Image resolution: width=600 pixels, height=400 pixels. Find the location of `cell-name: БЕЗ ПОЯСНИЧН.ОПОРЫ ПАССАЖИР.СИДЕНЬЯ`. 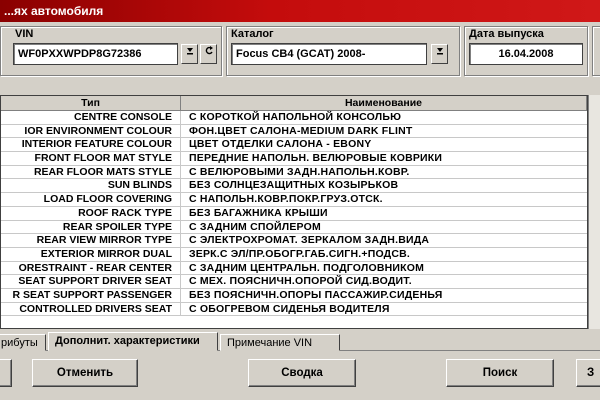

cell-name: БЕЗ ПОЯСНИЧН.ОПОРЫ ПАССАЖИР.СИДЕНЬЯ is located at coordinates (316, 294).